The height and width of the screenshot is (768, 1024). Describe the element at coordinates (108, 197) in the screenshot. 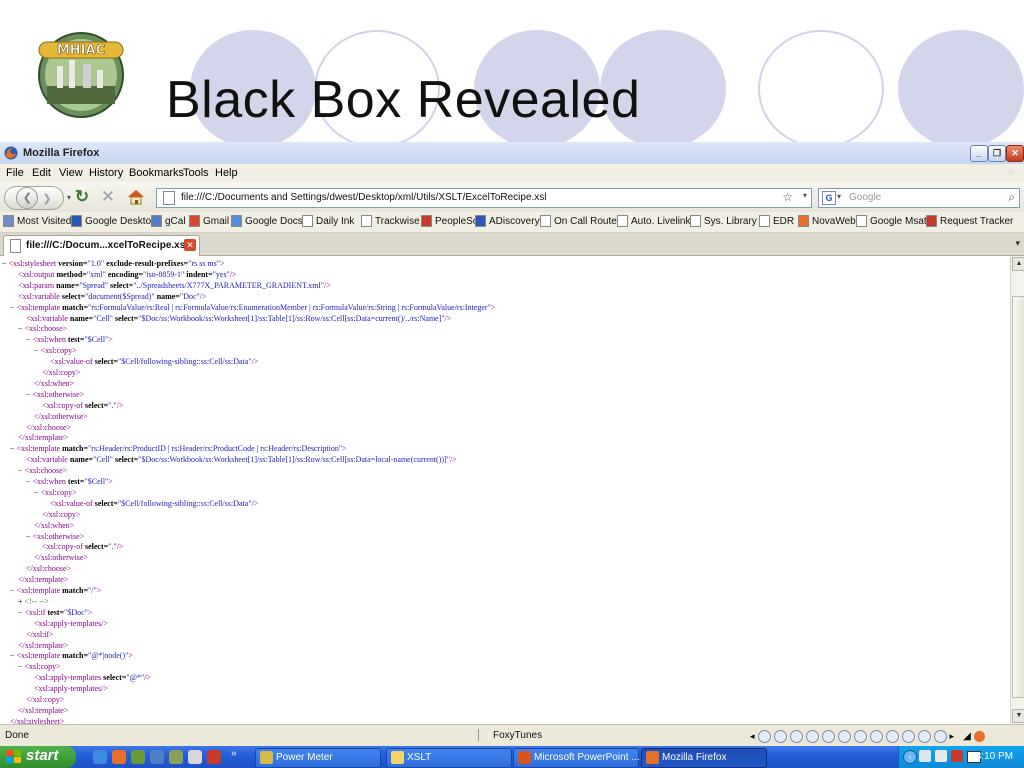

I see `stop-icon: ✕` at that location.